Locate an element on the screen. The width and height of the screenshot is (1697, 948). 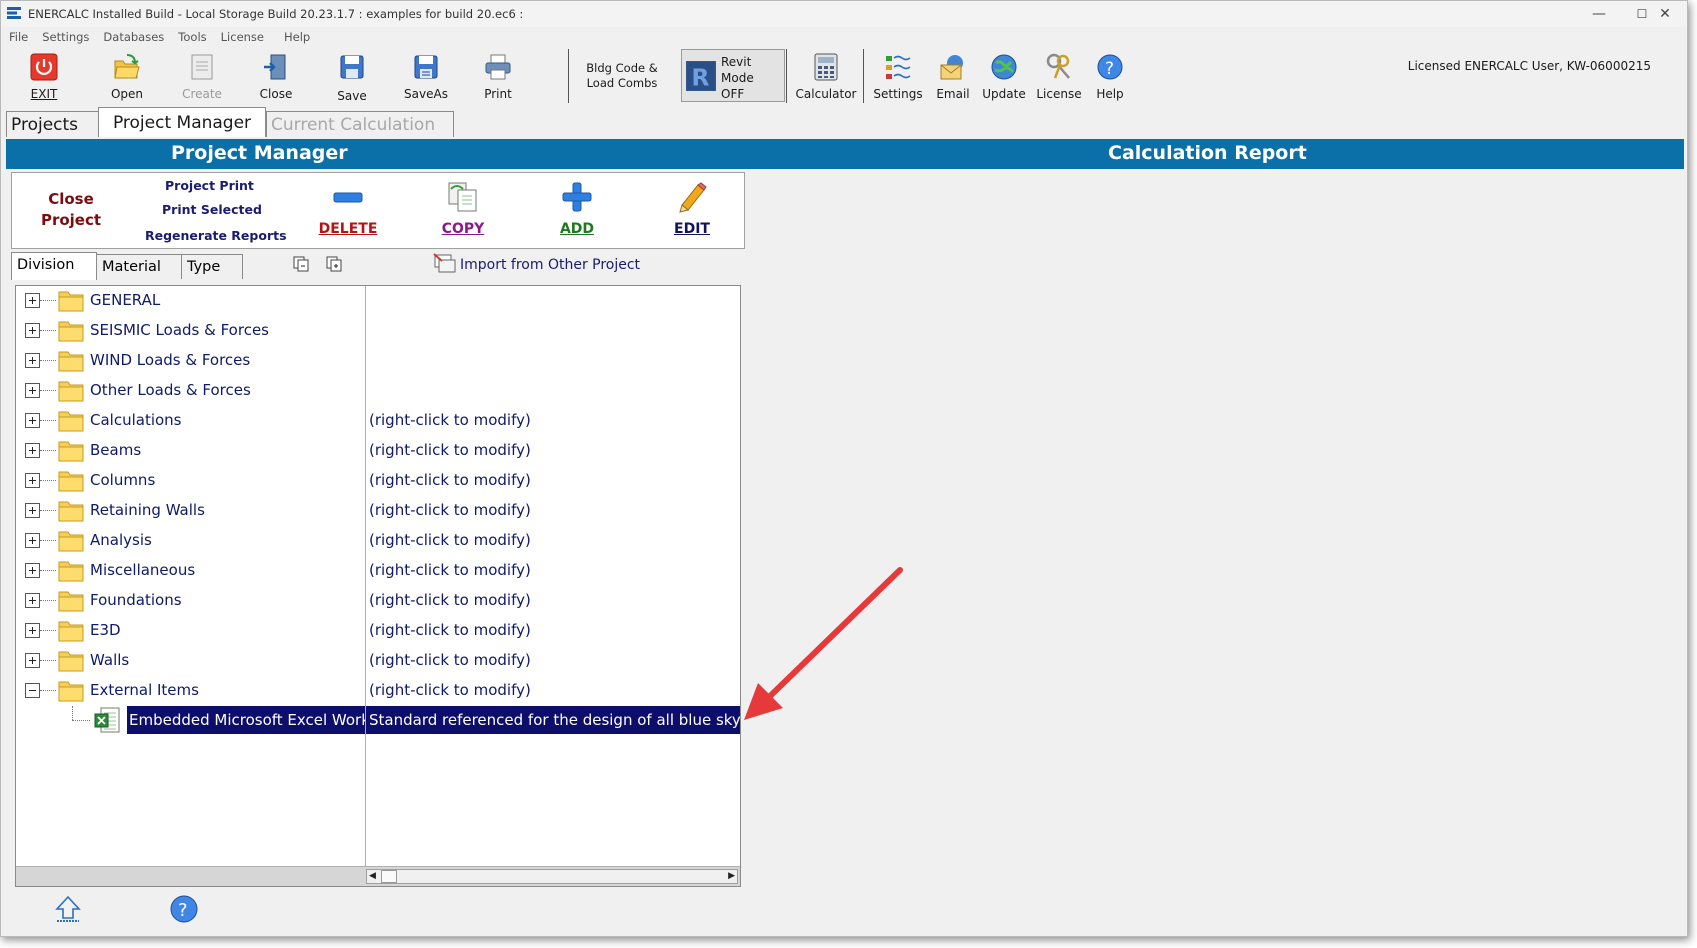
tree-item-name: Columns is located at coordinates (123, 480).